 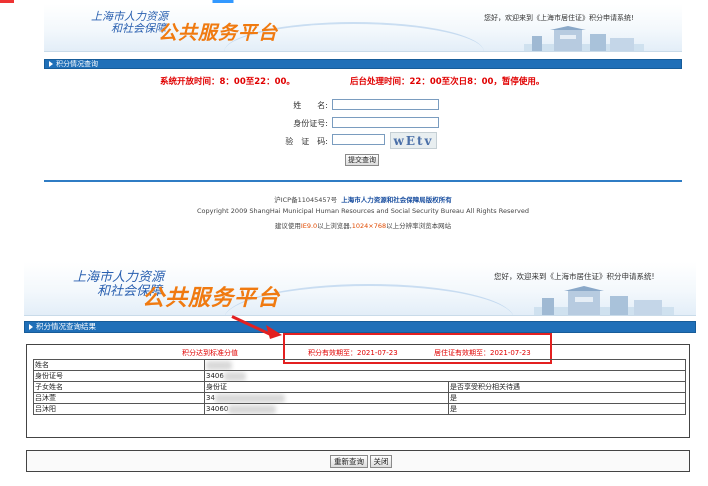 What do you see at coordinates (310, 105) in the screenshot?
I see `name-label: 姓 名:` at bounding box center [310, 105].